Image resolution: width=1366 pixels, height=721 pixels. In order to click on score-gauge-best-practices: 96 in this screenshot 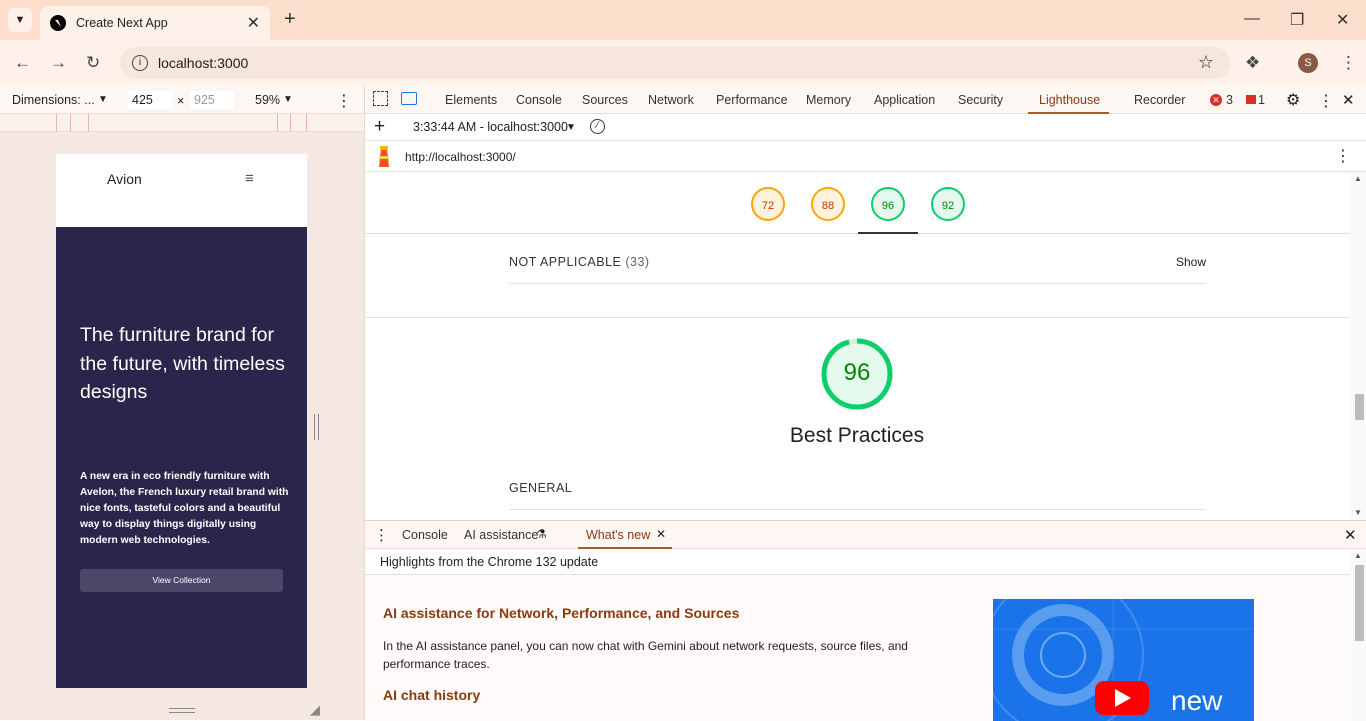, I will do `click(888, 204)`.